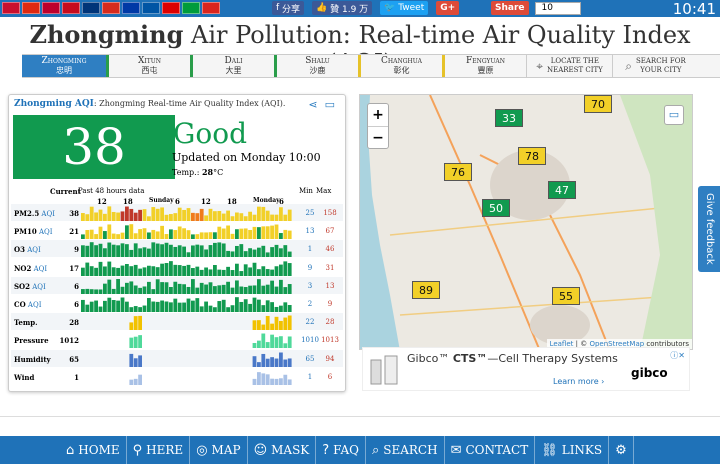 This screenshot has height=464, width=720. What do you see at coordinates (232, 66) in the screenshot?
I see `tab-dali: Dali 大里` at bounding box center [232, 66].